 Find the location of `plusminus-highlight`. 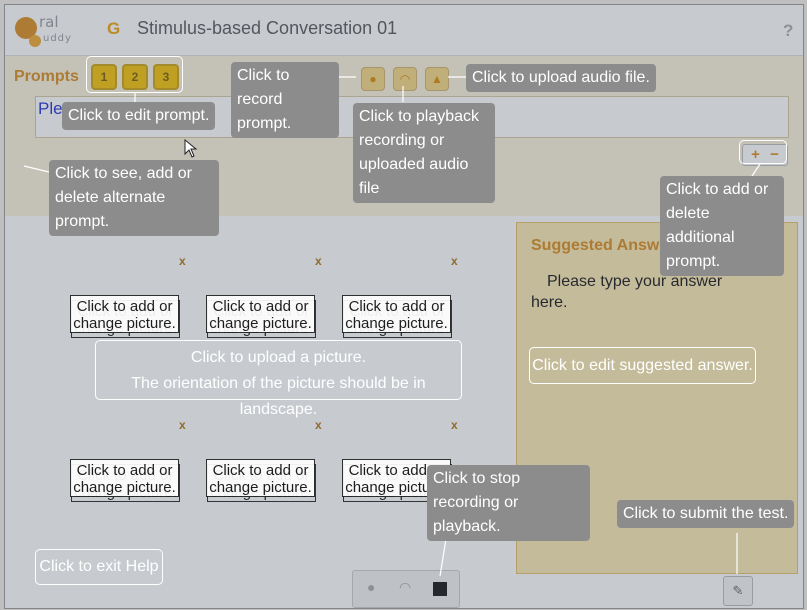

plusminus-highlight is located at coordinates (763, 152).